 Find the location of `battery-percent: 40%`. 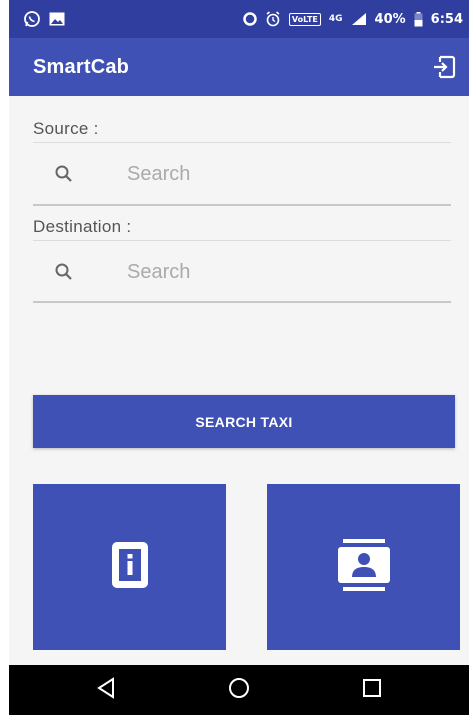

battery-percent: 40% is located at coordinates (390, 19).